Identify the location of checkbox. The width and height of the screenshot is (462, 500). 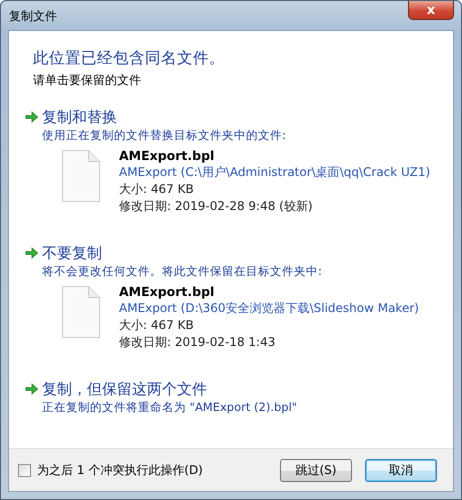
(24, 470).